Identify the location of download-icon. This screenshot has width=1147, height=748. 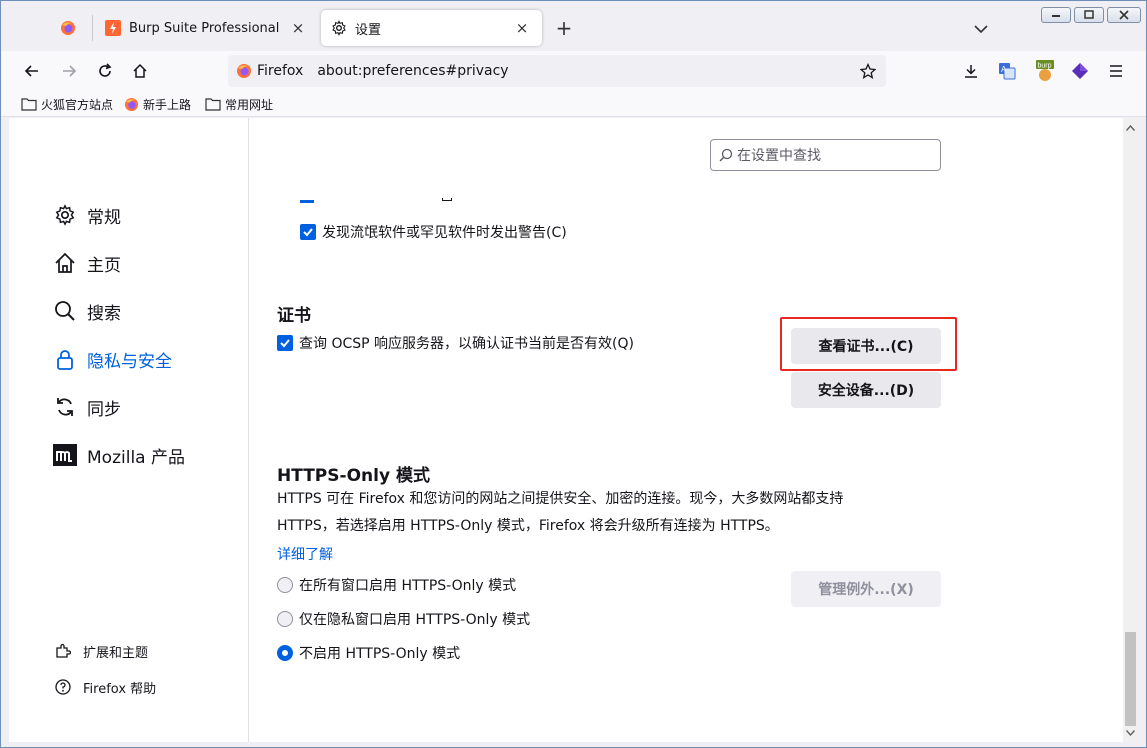
(971, 71).